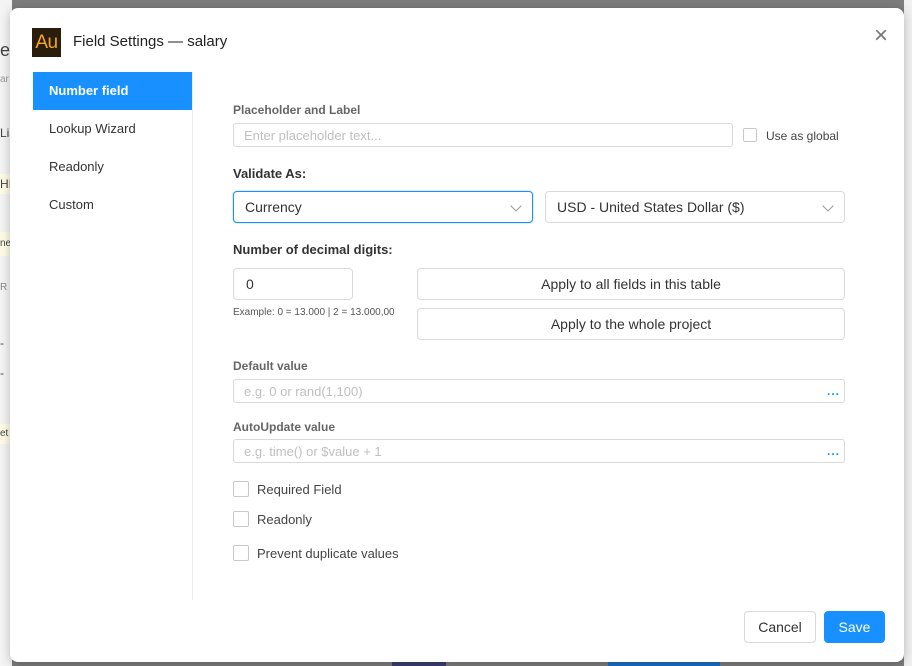  Describe the element at coordinates (651, 207) in the screenshot. I see `currency-value: USD - United States Dollar ($)` at that location.